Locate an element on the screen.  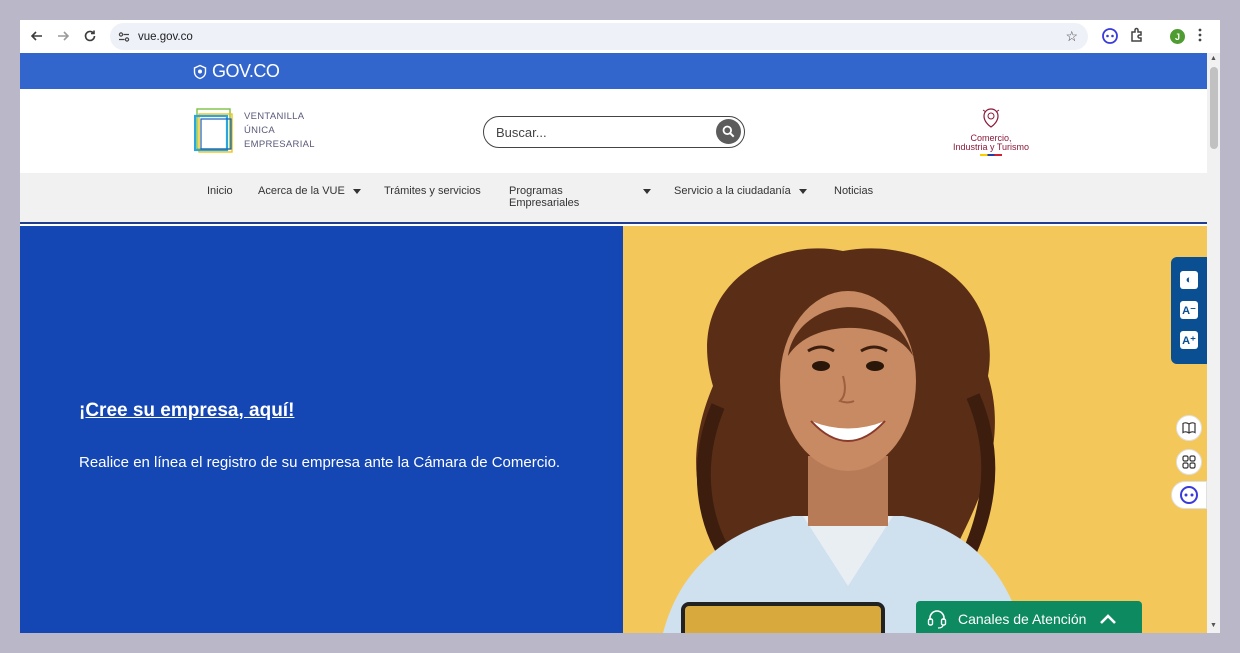
vue-logo-text: VENTANILLA ÚNICA EMPRESARIAL is located at coordinates (279, 131).